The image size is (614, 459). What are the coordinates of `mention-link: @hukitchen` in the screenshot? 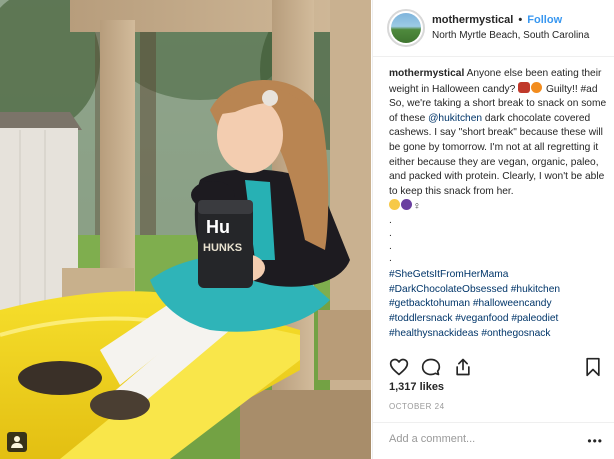 It's located at (455, 118).